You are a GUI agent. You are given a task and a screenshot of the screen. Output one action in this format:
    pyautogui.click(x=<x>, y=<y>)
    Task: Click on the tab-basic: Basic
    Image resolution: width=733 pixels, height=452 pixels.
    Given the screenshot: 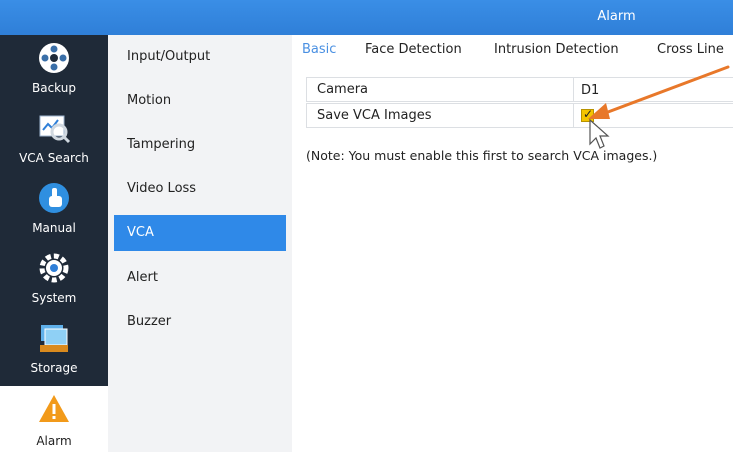 What is the action you would take?
    pyautogui.click(x=319, y=49)
    